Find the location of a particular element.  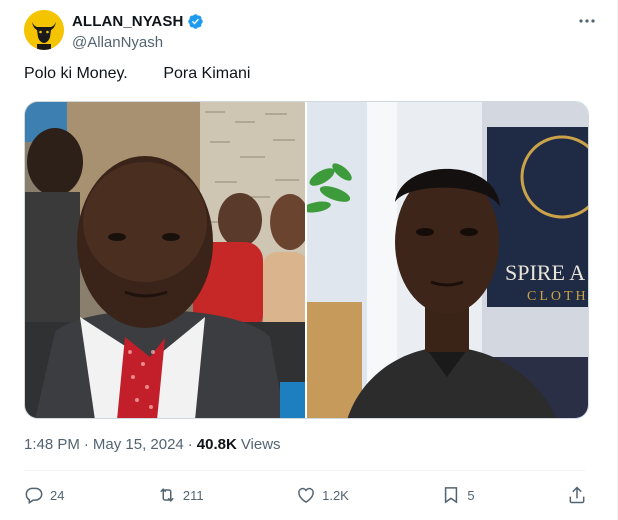

tweet-text: Polo ki Money. Pora Kimani is located at coordinates (137, 73).